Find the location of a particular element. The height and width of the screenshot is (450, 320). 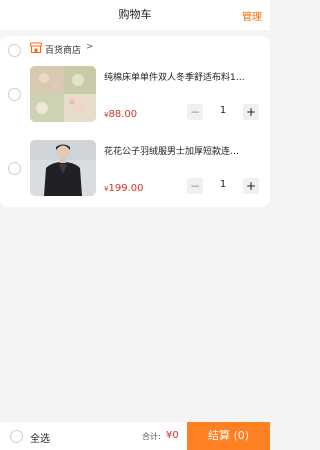

checkout-bar: 全选 合计: ¥0 结算 (0) is located at coordinates (135, 436).